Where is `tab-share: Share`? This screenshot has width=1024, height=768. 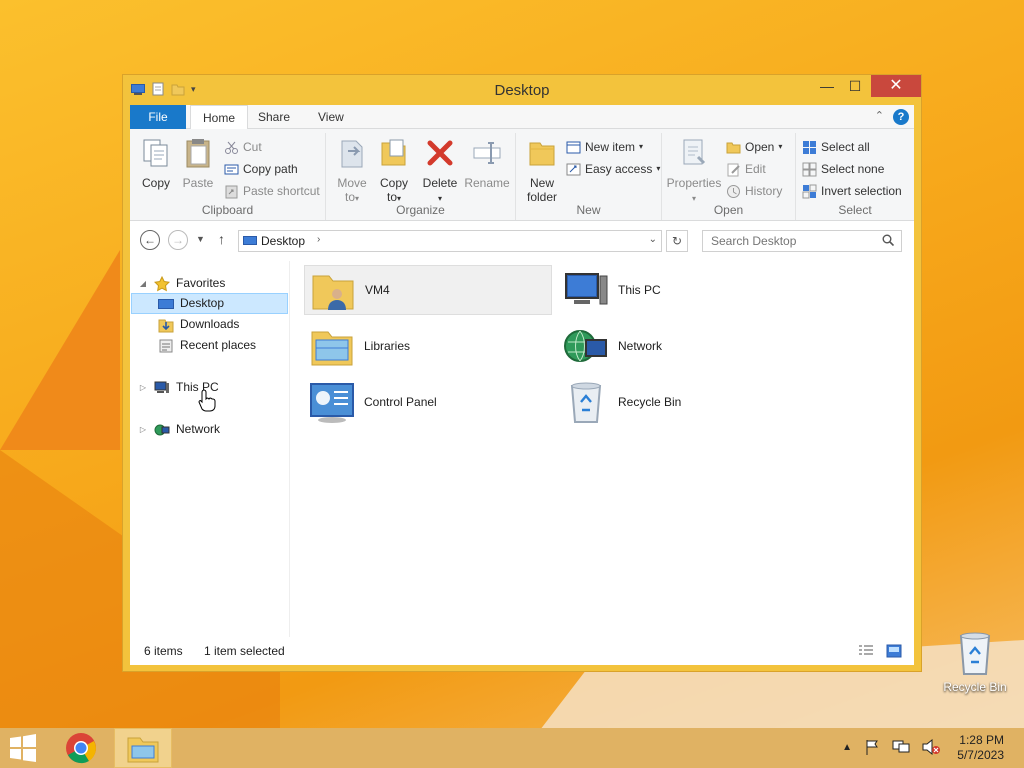 tab-share: Share is located at coordinates (274, 117).